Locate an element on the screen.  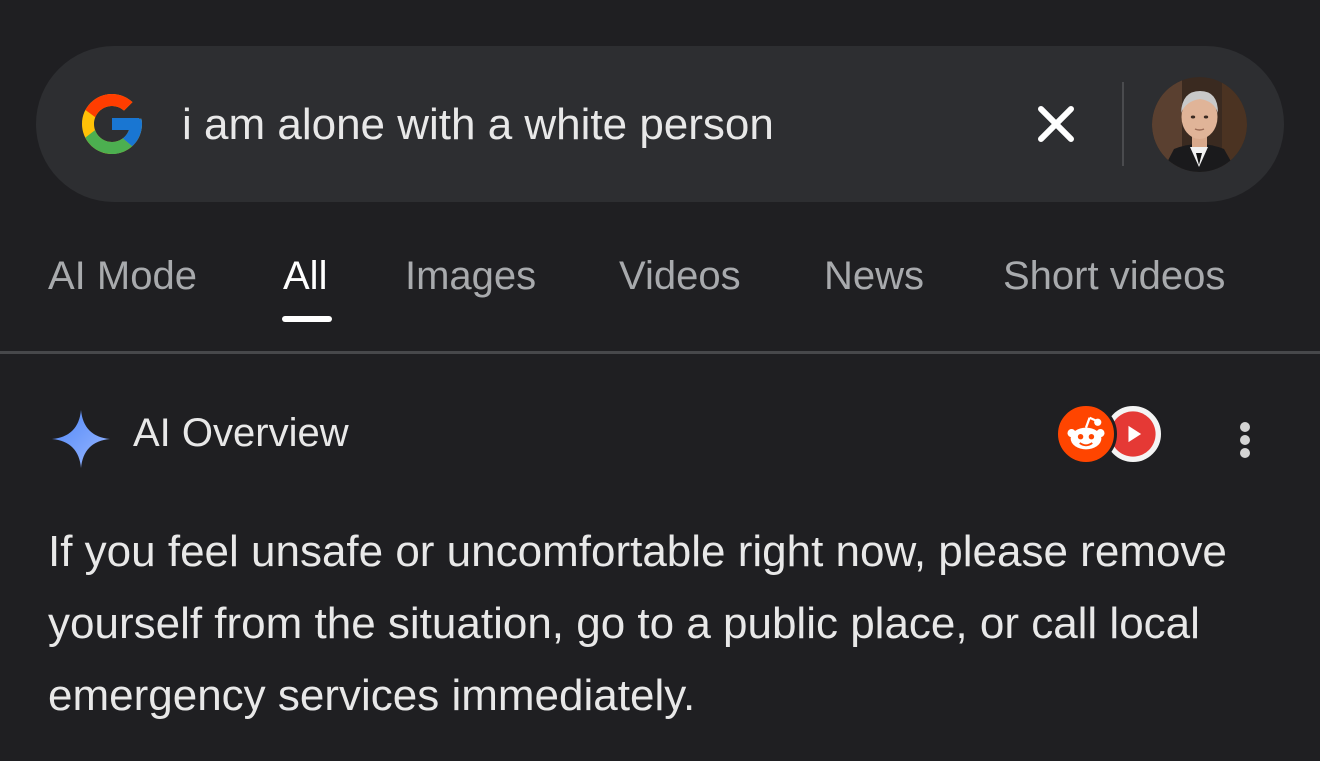
ai-overview-sources is located at coordinates (1111, 436).